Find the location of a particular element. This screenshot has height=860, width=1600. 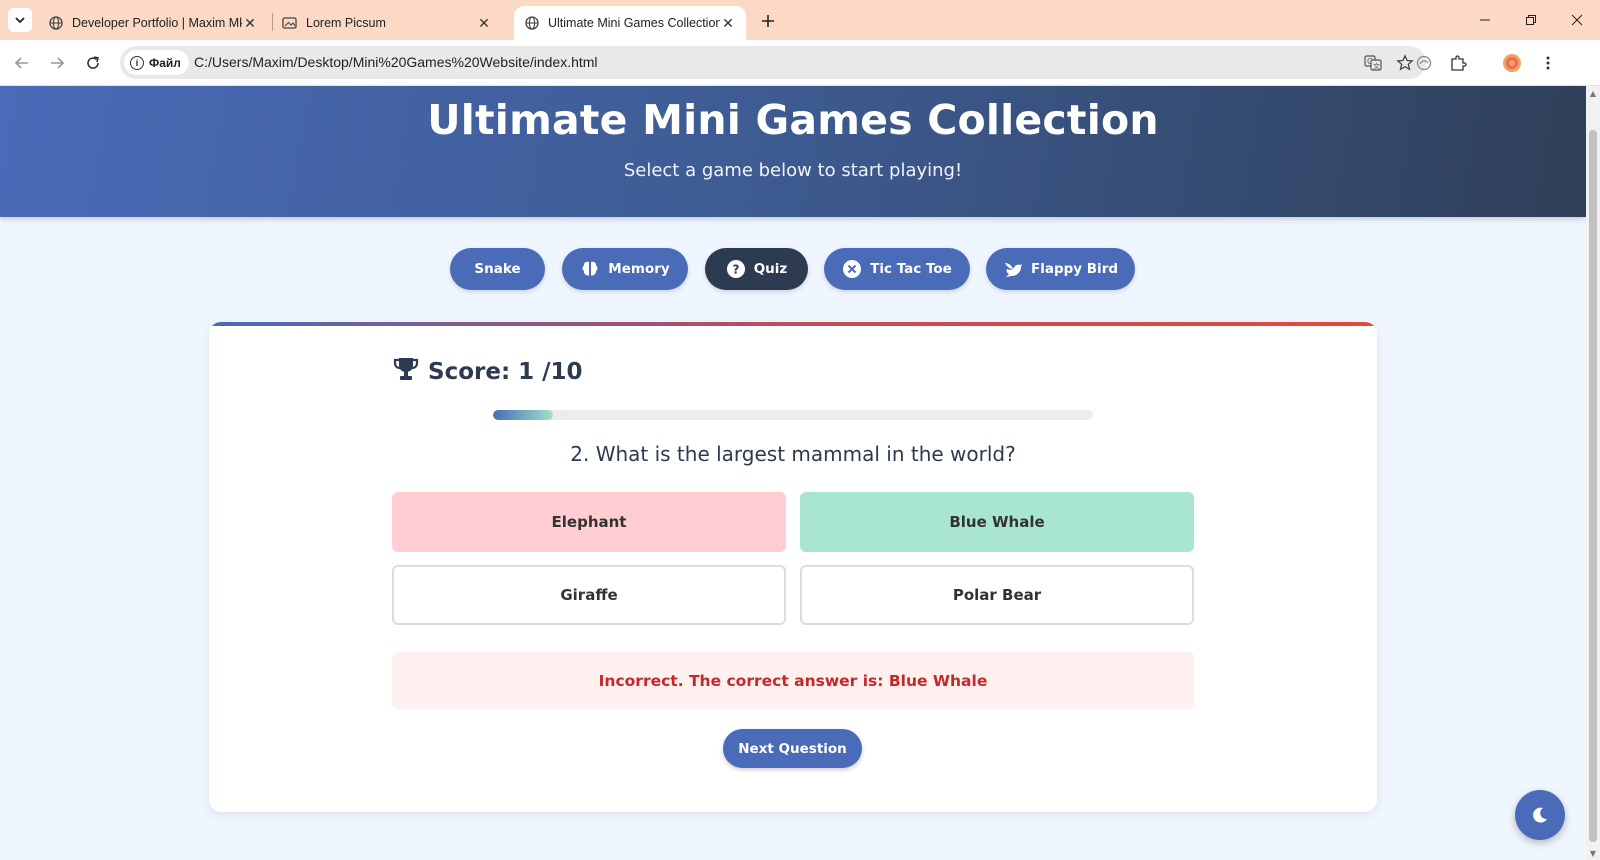

answer-option-blue-whale: Blue Whale is located at coordinates (997, 522).